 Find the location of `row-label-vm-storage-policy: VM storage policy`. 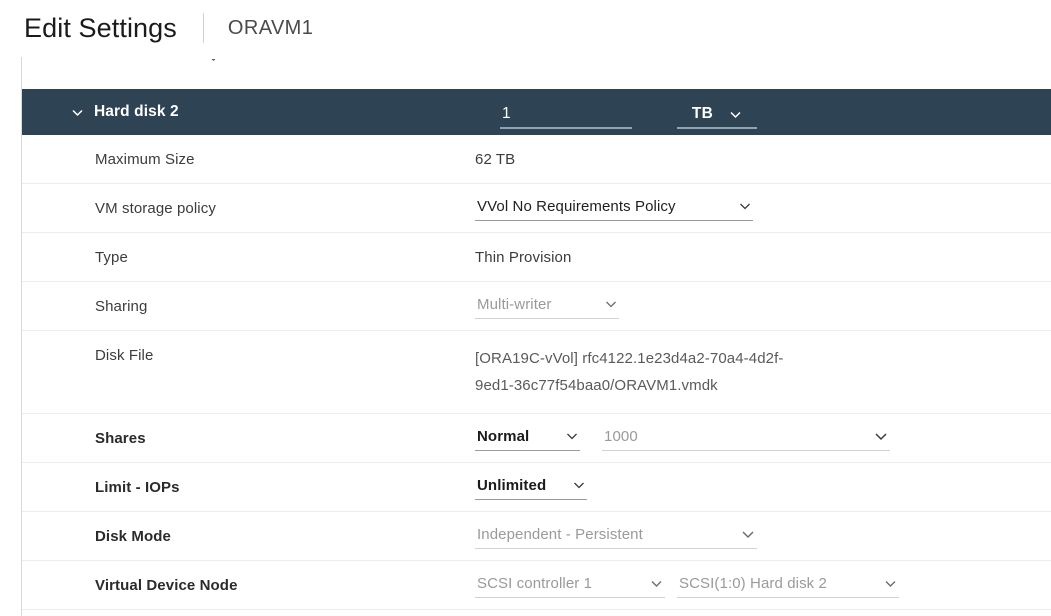

row-label-vm-storage-policy: VM storage policy is located at coordinates (155, 208).